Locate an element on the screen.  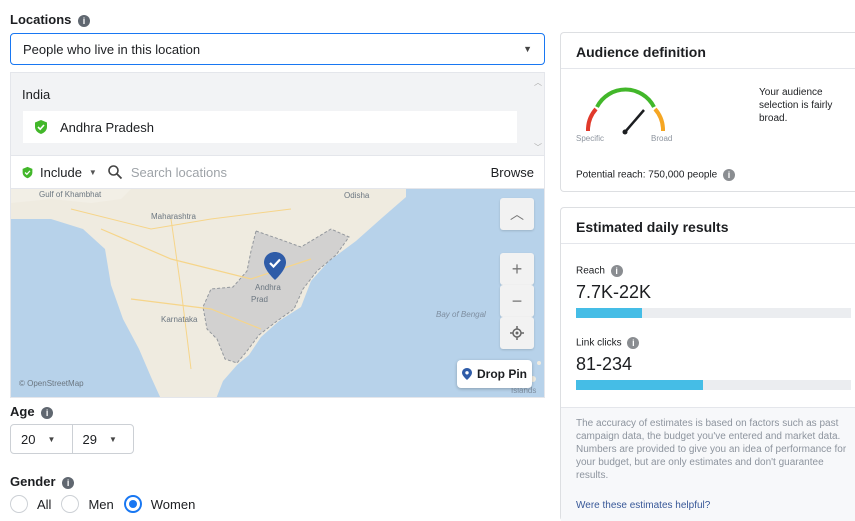
estimates-helpful-link: Were these estimates helpful? is located at coordinates (643, 505).